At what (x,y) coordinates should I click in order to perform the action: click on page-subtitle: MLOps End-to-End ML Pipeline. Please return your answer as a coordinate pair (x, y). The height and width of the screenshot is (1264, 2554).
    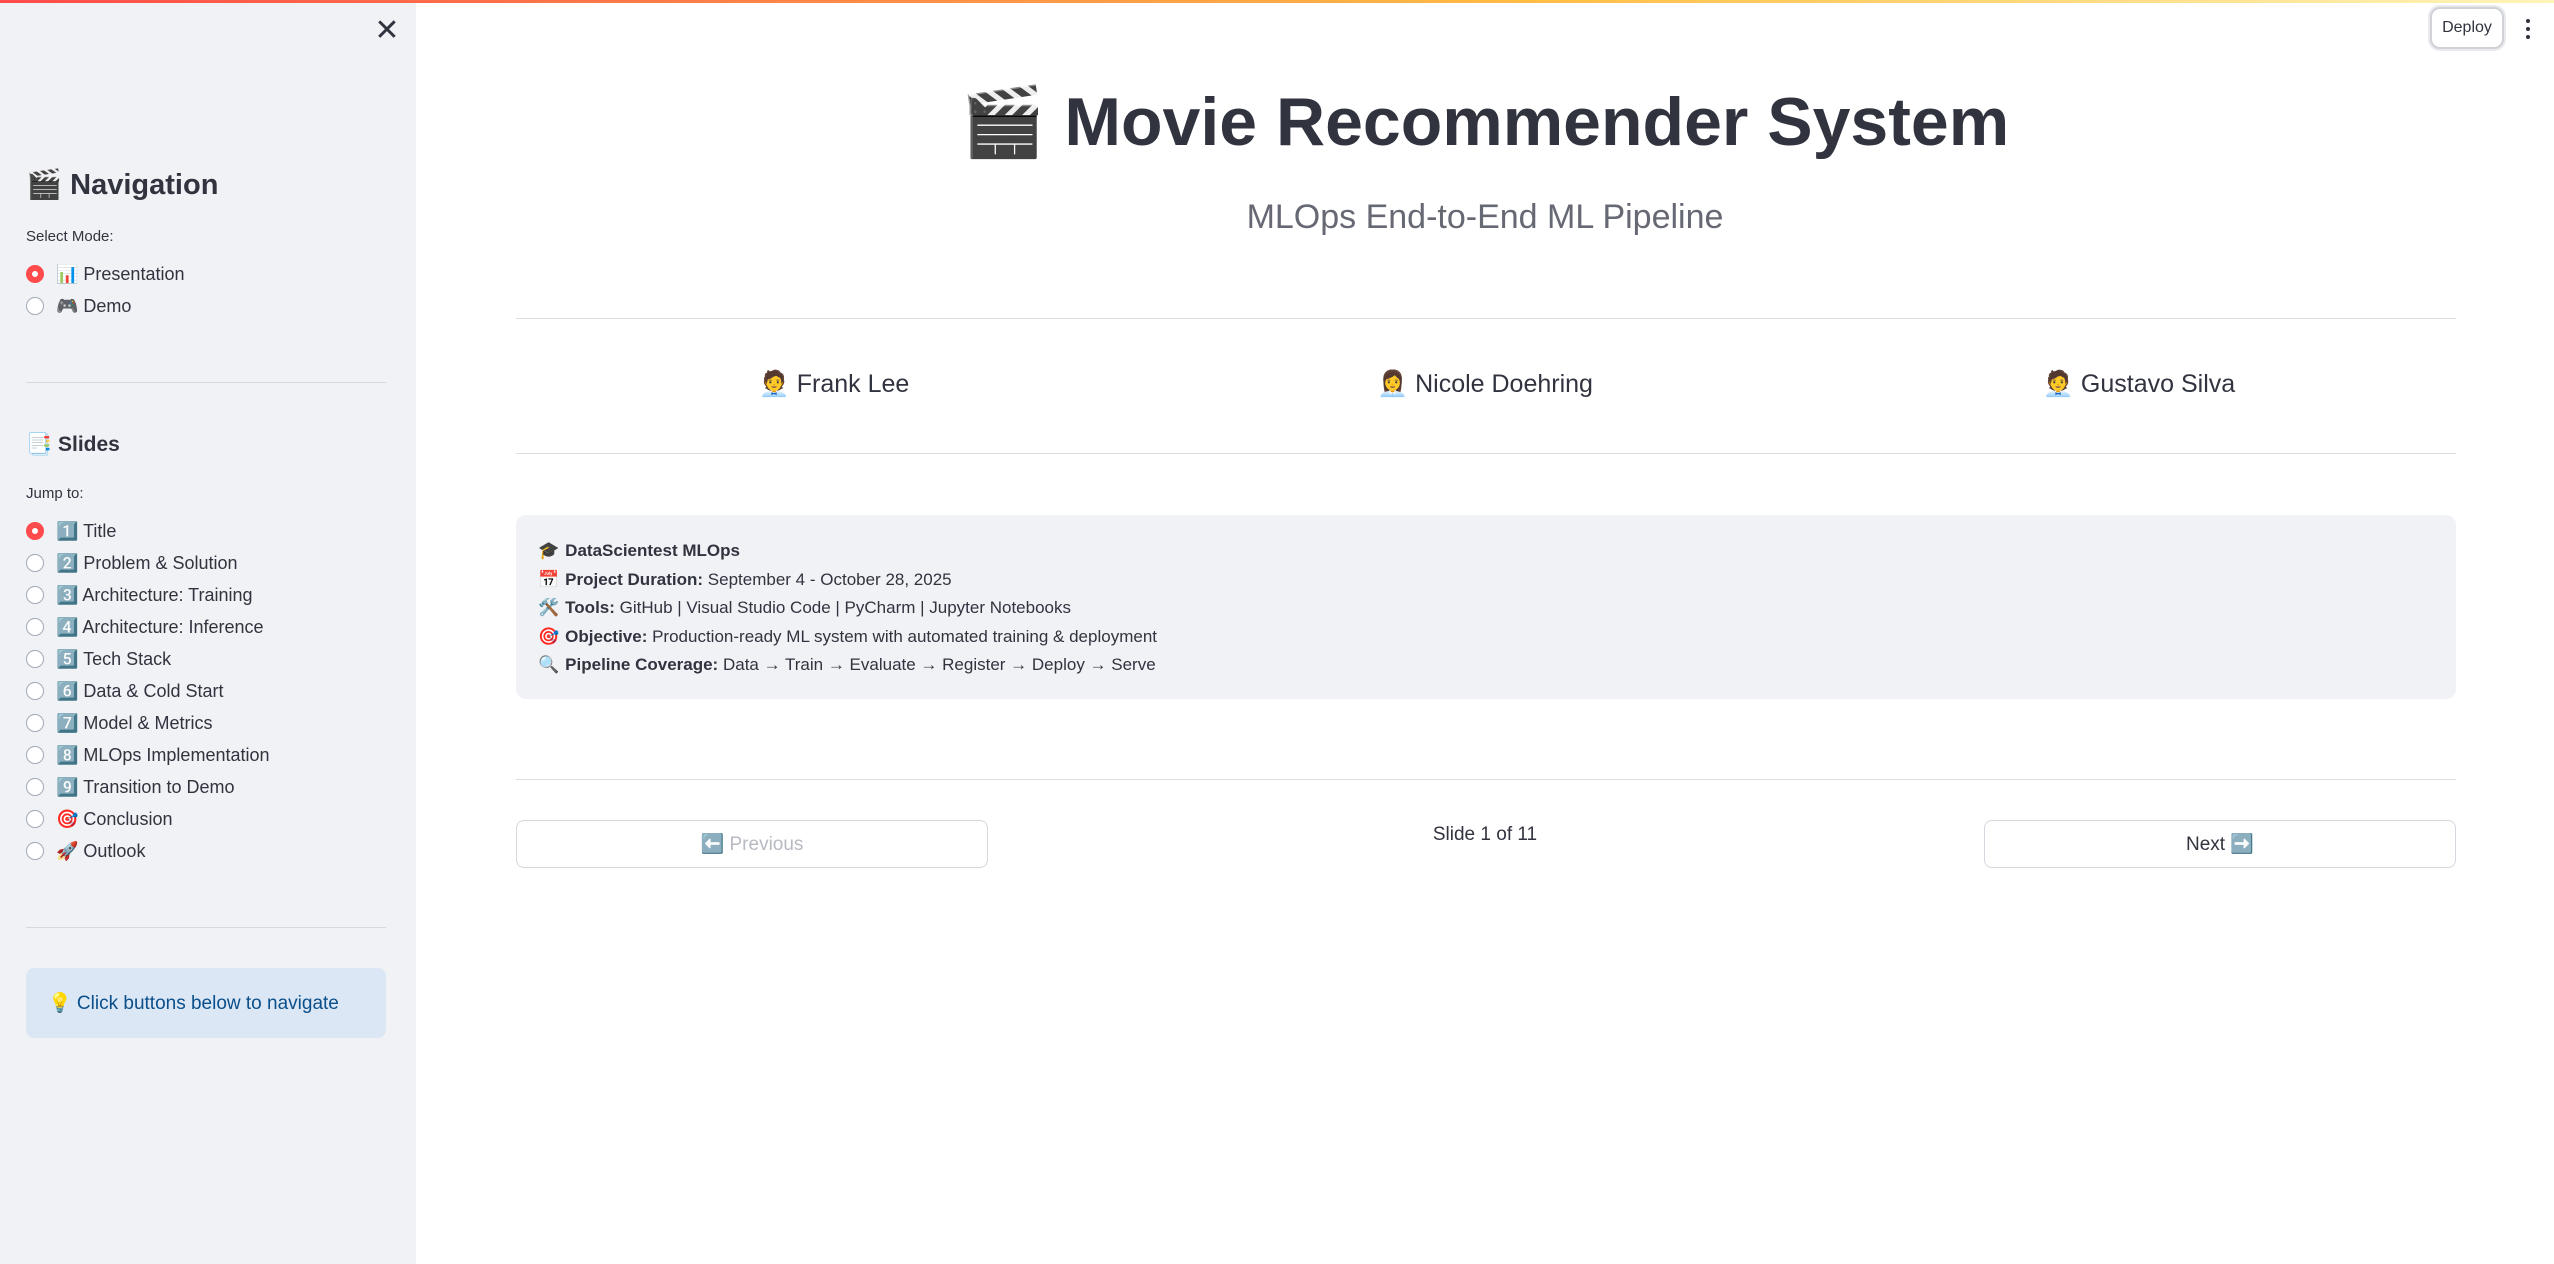
    Looking at the image, I should click on (1485, 217).